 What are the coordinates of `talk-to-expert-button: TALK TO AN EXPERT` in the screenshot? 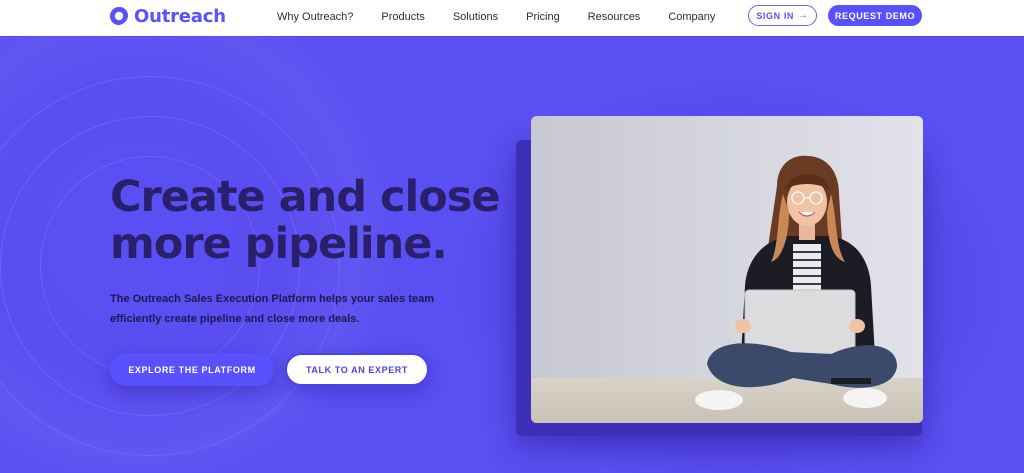 It's located at (357, 369).